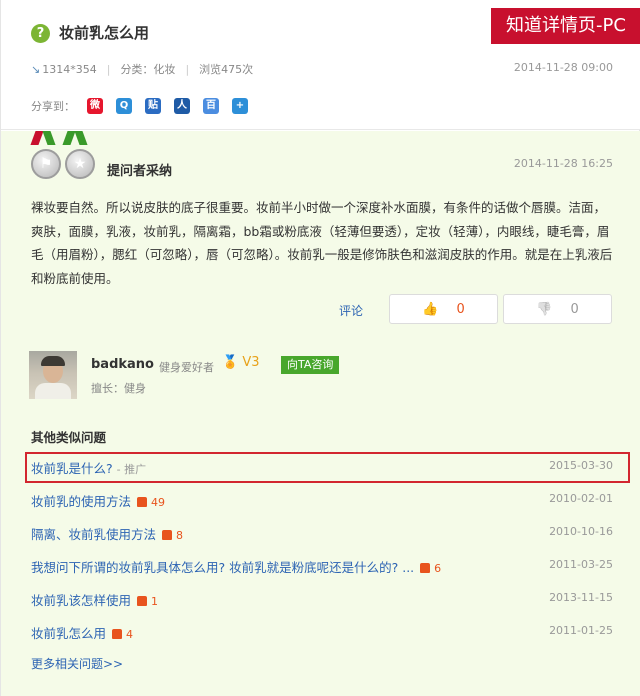  I want to click on share-bar: 分享到： 微 Q 贴 人 百 +, so click(146, 106).